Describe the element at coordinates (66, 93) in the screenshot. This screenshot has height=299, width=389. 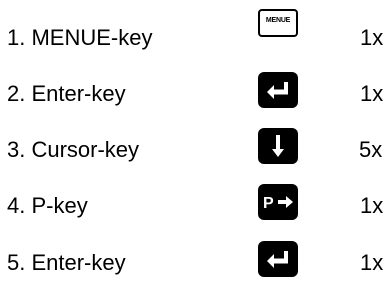
I see `step-label: 2. Enter-key` at that location.